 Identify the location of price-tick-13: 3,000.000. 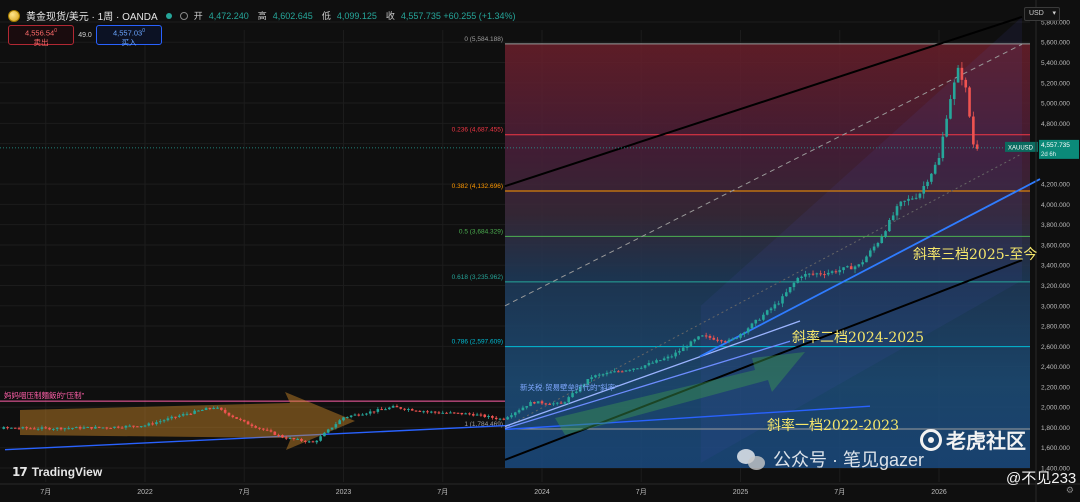
(1055, 306).